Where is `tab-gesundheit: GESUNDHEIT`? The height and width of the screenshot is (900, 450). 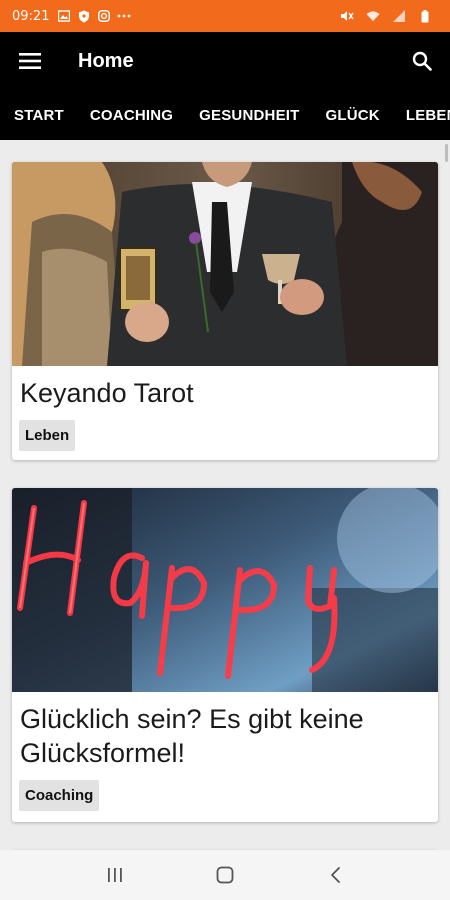
tab-gesundheit: GESUNDHEIT is located at coordinates (249, 115).